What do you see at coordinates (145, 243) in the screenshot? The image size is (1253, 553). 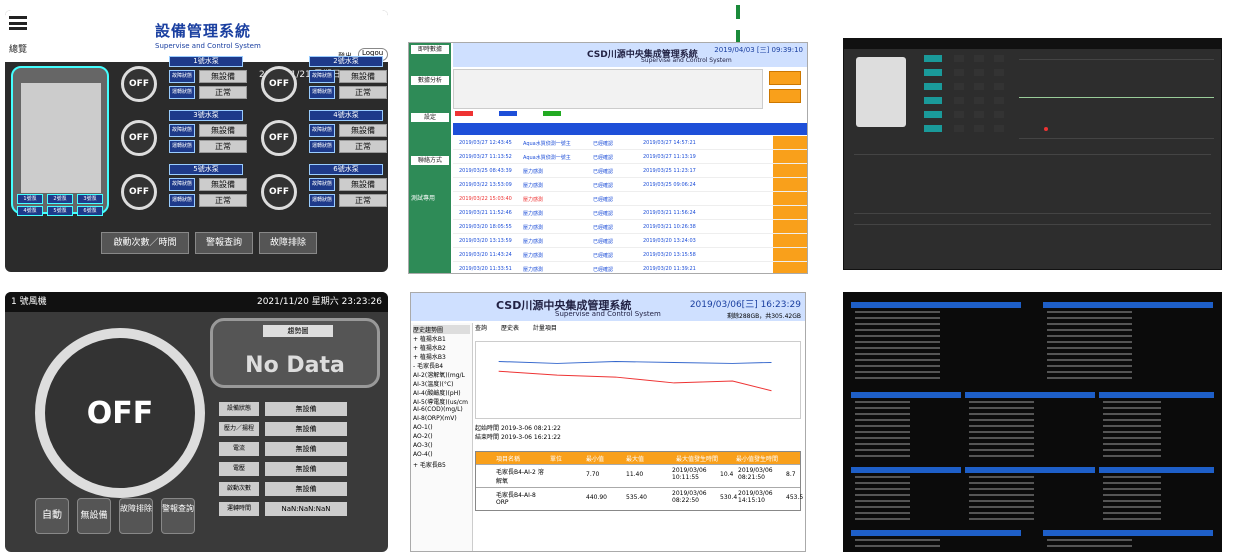 I see `start-count-button: 啟動次數／時間` at bounding box center [145, 243].